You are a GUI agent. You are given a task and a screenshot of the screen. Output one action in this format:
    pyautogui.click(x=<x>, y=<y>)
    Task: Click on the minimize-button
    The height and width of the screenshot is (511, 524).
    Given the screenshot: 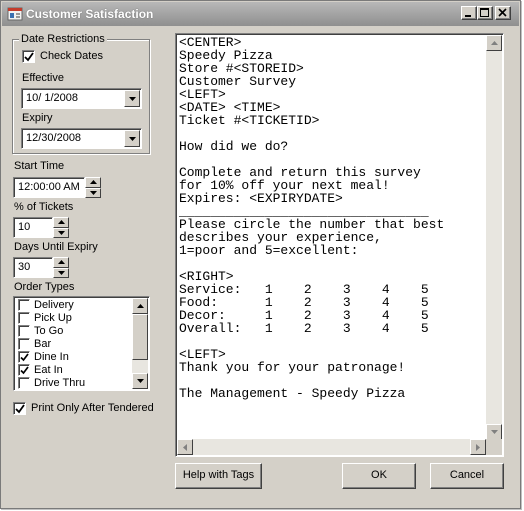 What is the action you would take?
    pyautogui.click(x=469, y=13)
    